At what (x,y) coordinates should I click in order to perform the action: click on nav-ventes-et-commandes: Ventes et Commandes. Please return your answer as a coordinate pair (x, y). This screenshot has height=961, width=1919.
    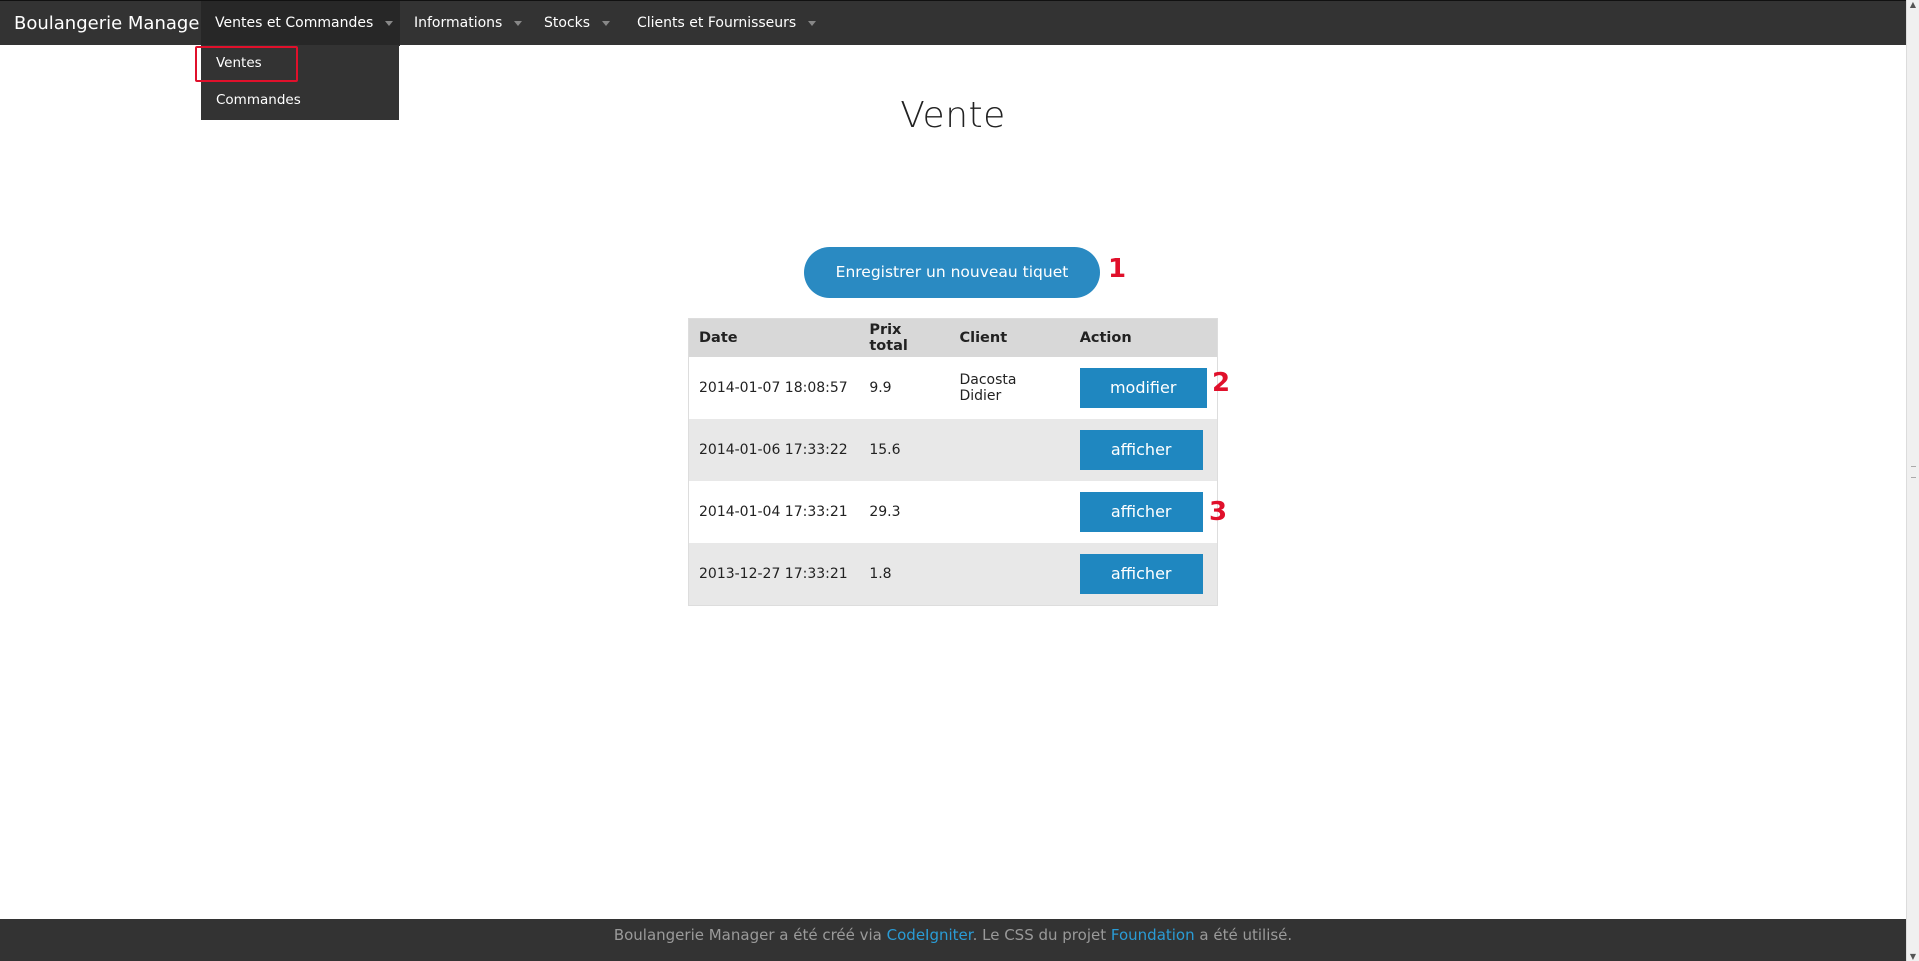
    Looking at the image, I should click on (300, 23).